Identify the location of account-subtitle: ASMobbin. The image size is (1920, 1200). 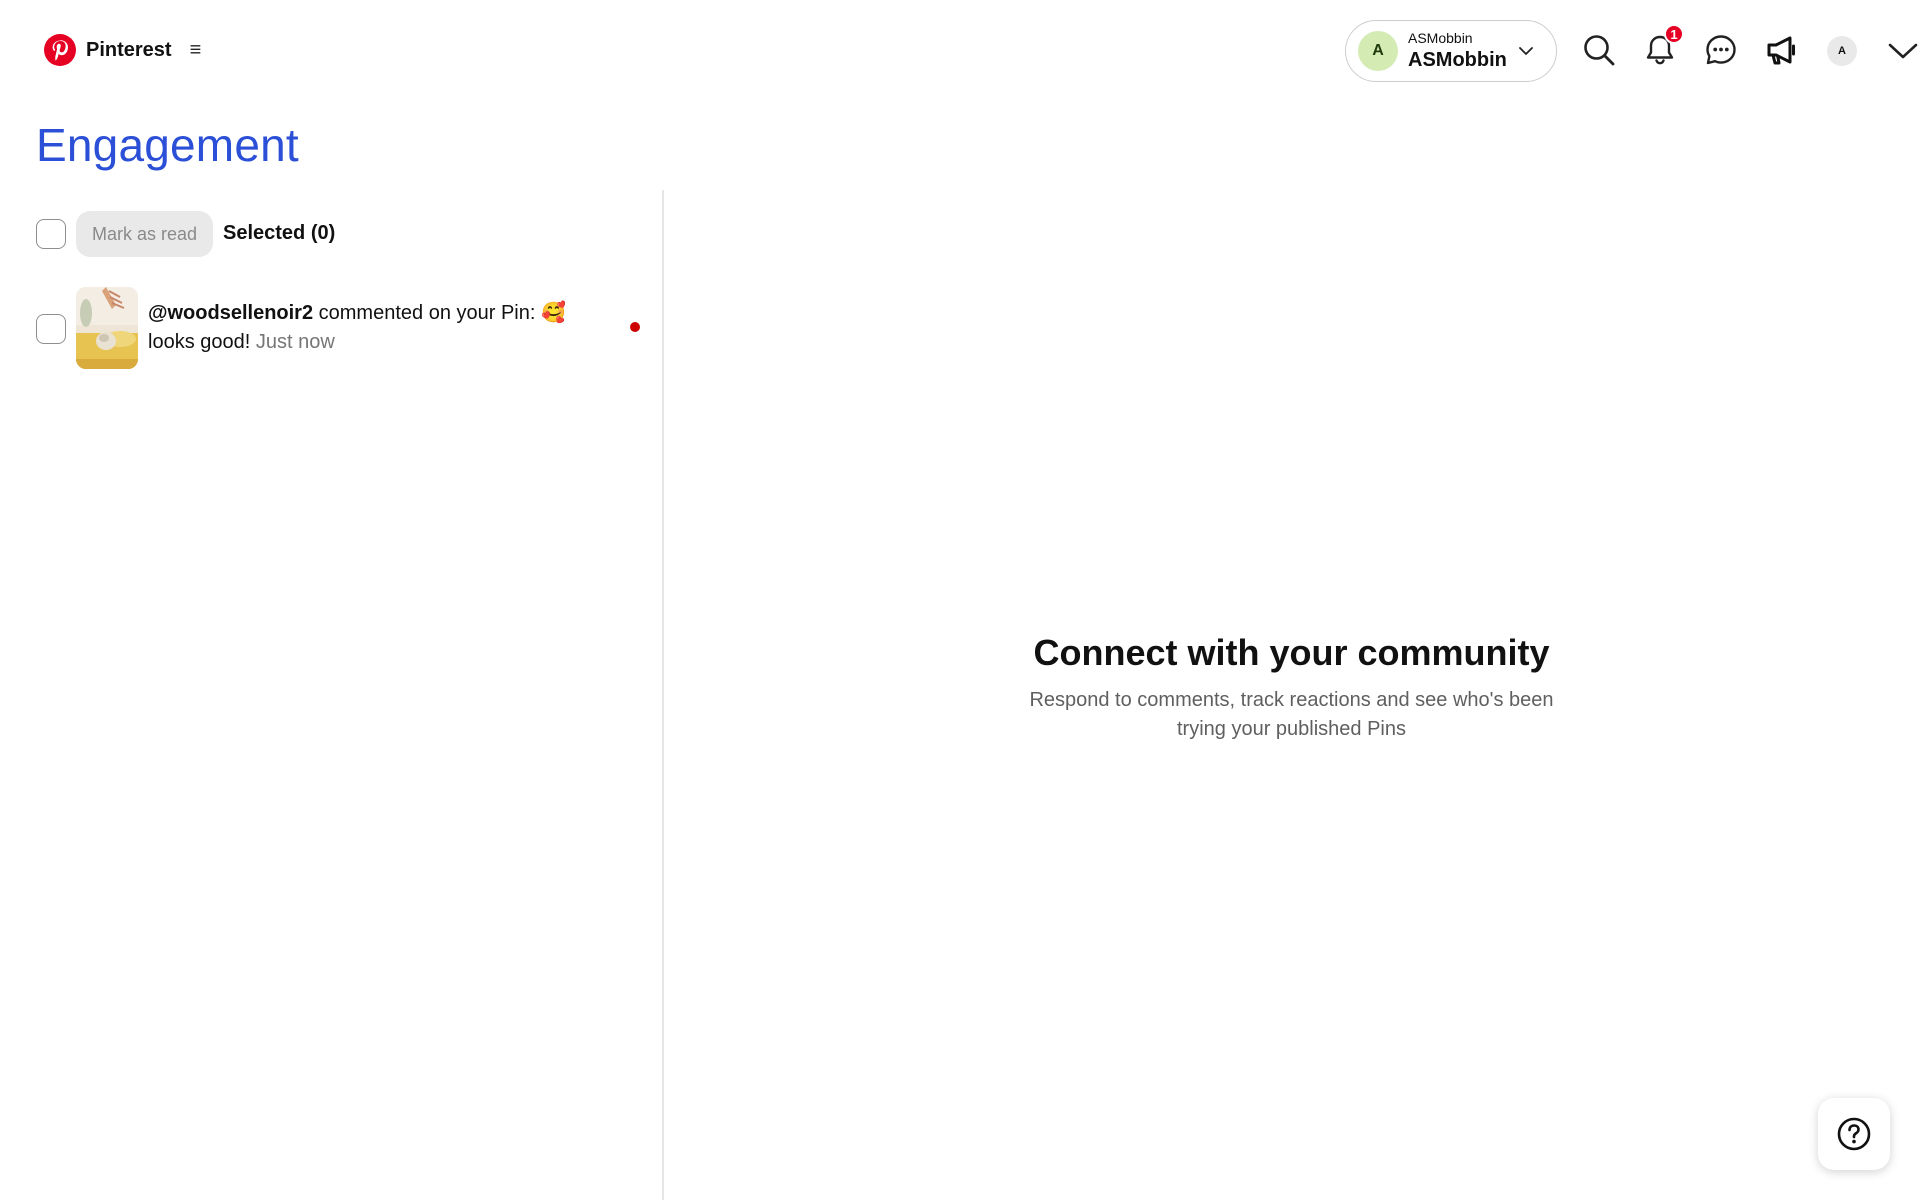
(1440, 38).